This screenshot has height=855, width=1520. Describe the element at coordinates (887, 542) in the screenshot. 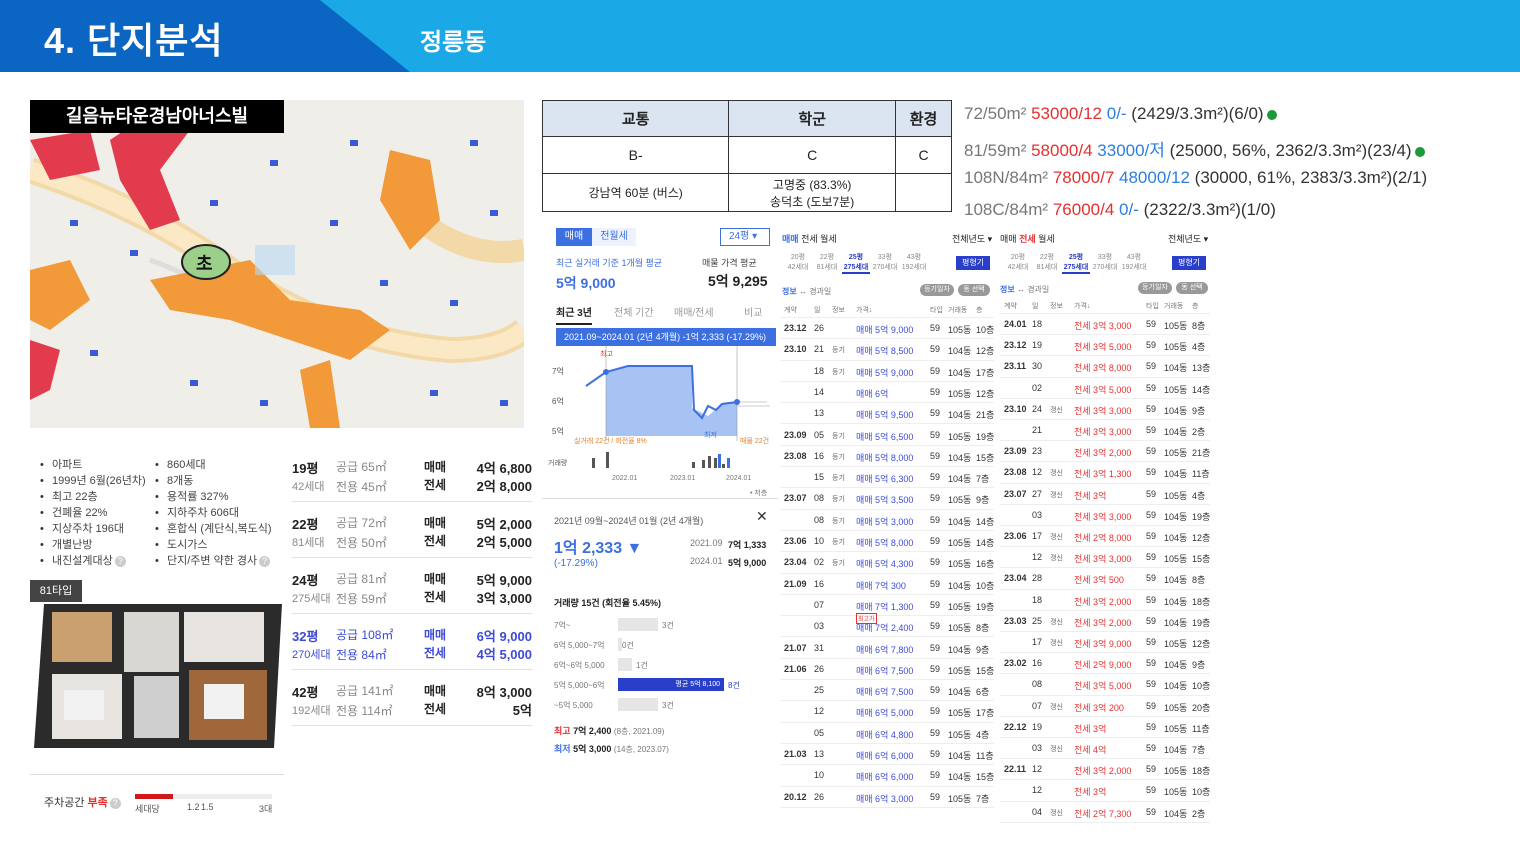

I see `table-row: 23.06 10 등기 매매 5억 8,000 59 105동 14층` at that location.